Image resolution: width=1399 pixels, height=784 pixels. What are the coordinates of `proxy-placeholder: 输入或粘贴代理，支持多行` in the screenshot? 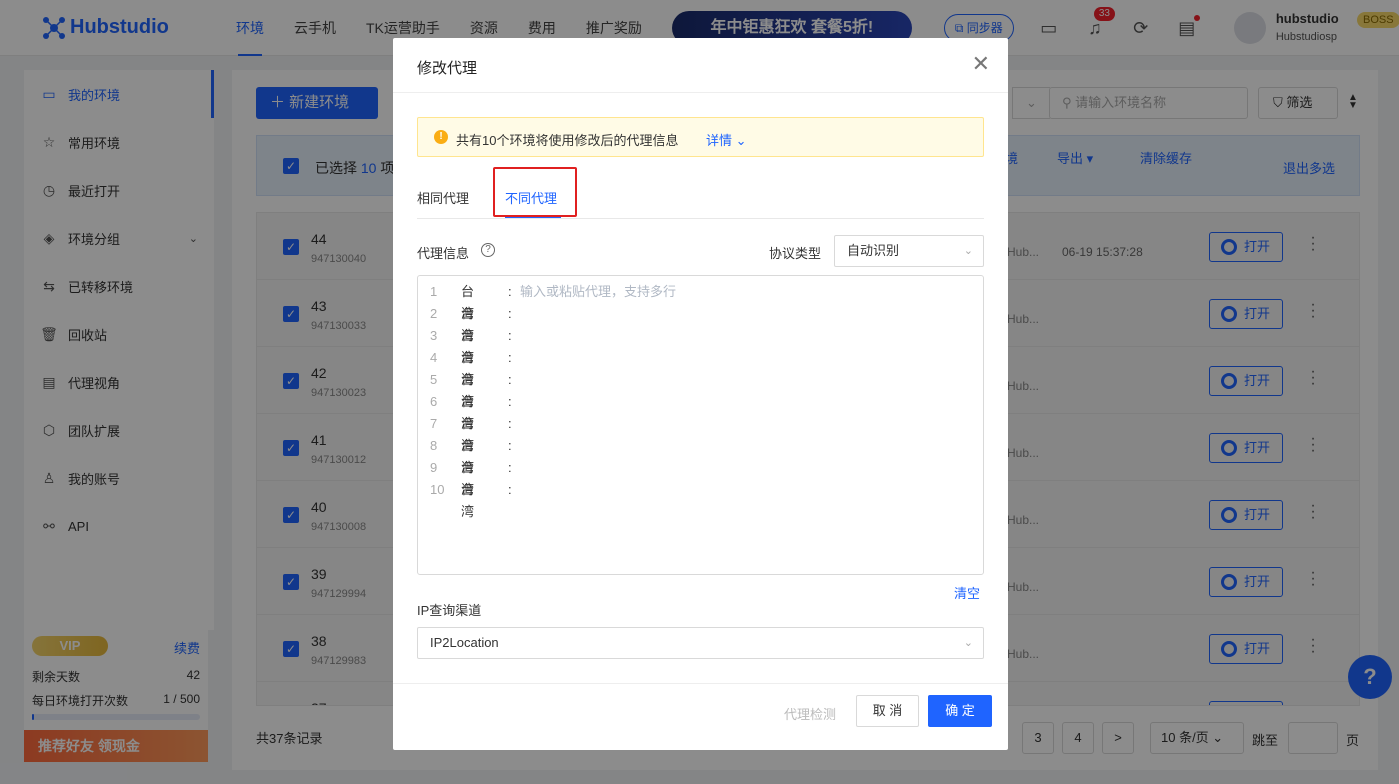 It's located at (598, 291).